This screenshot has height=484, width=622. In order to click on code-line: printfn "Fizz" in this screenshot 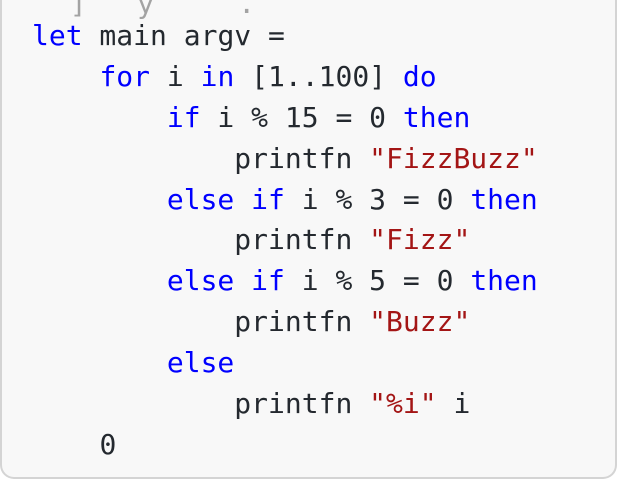, I will do `click(285, 240)`.